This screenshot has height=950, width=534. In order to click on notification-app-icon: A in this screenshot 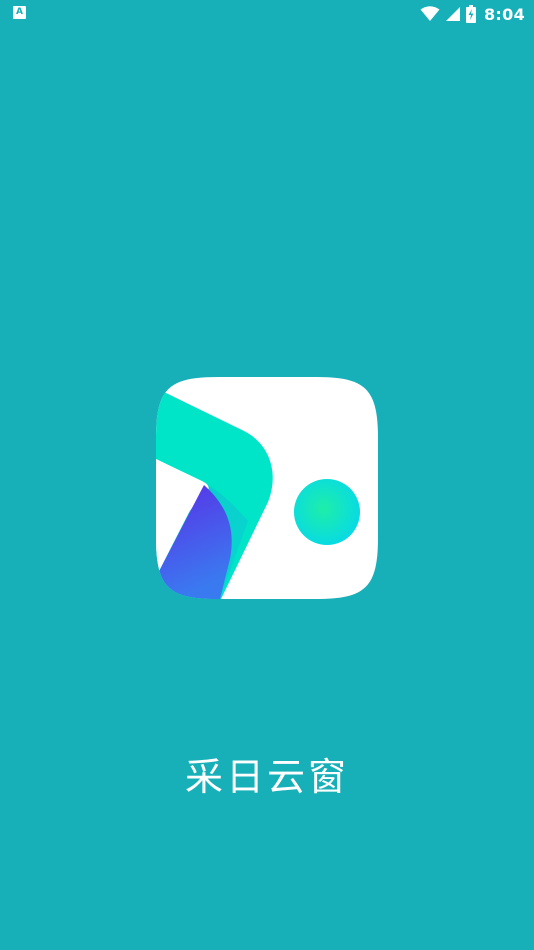, I will do `click(19, 12)`.